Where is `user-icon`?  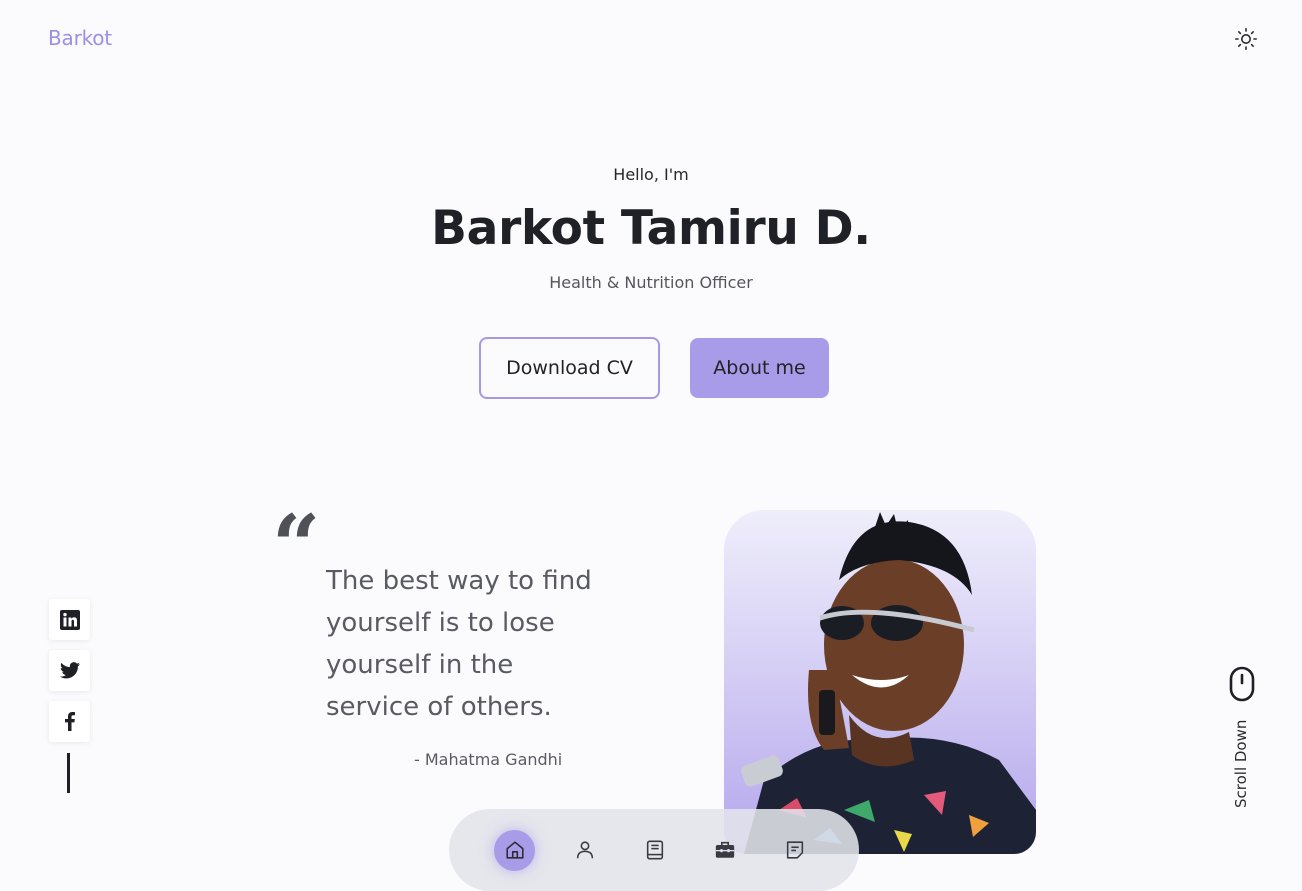
user-icon is located at coordinates (584, 850).